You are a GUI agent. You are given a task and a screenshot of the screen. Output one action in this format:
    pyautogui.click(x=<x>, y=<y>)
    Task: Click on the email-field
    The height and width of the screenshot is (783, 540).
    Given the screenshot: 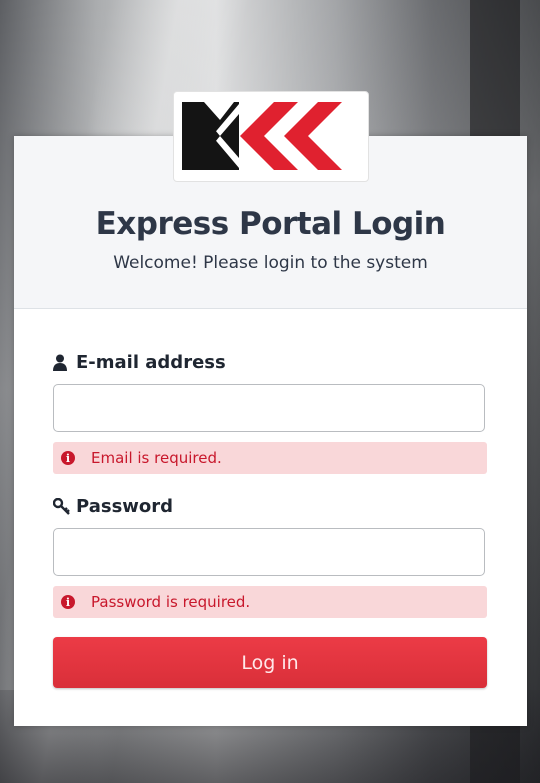 What is the action you would take?
    pyautogui.click(x=269, y=408)
    